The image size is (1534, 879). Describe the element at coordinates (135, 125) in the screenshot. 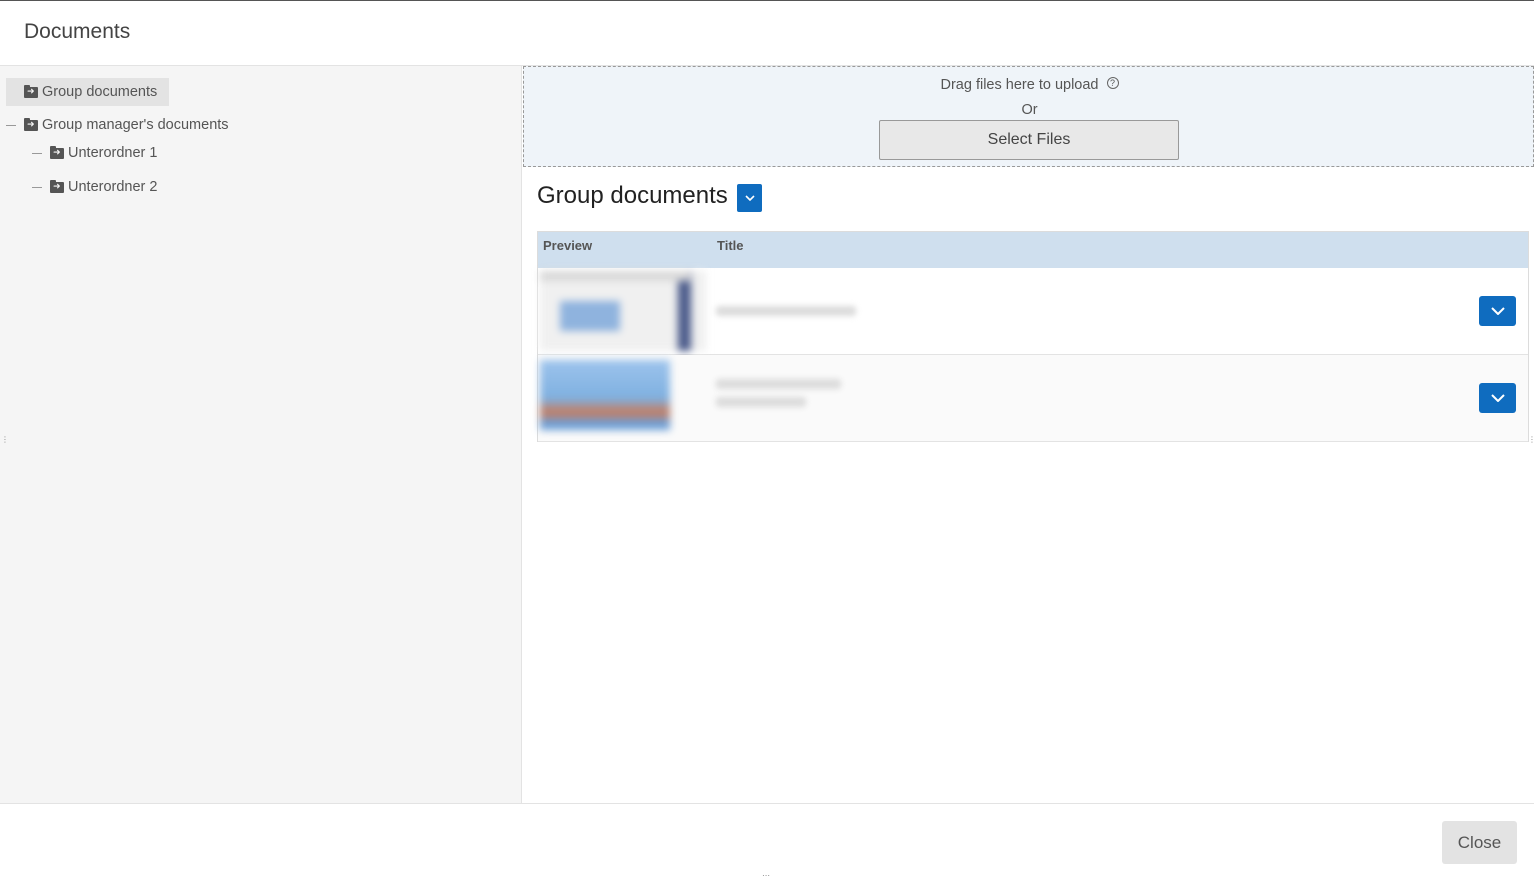

I see `tree-item-label: Group manager's documents` at that location.